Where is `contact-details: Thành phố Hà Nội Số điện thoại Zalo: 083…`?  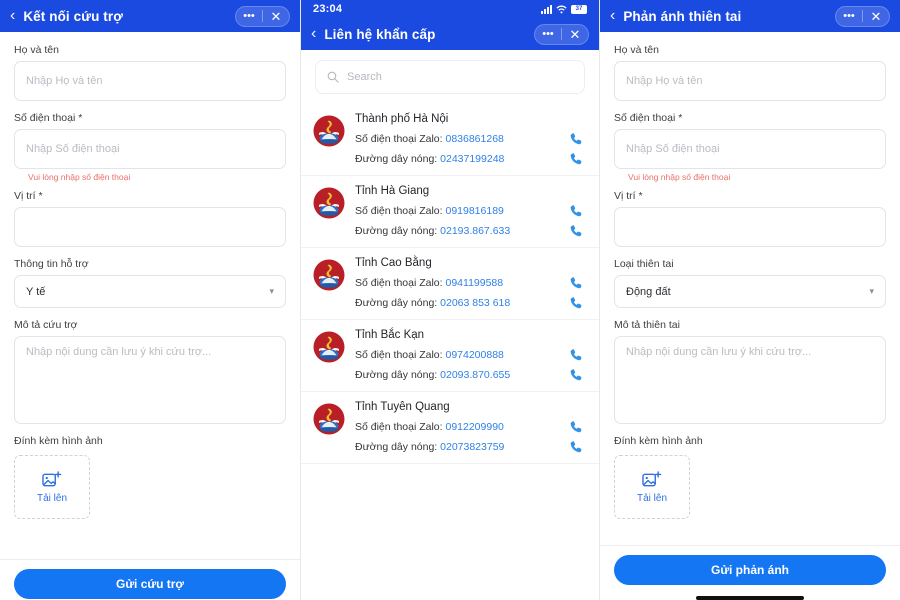 contact-details: Thành phố Hà Nội Số điện thoại Zalo: 083… is located at coordinates (470, 139).